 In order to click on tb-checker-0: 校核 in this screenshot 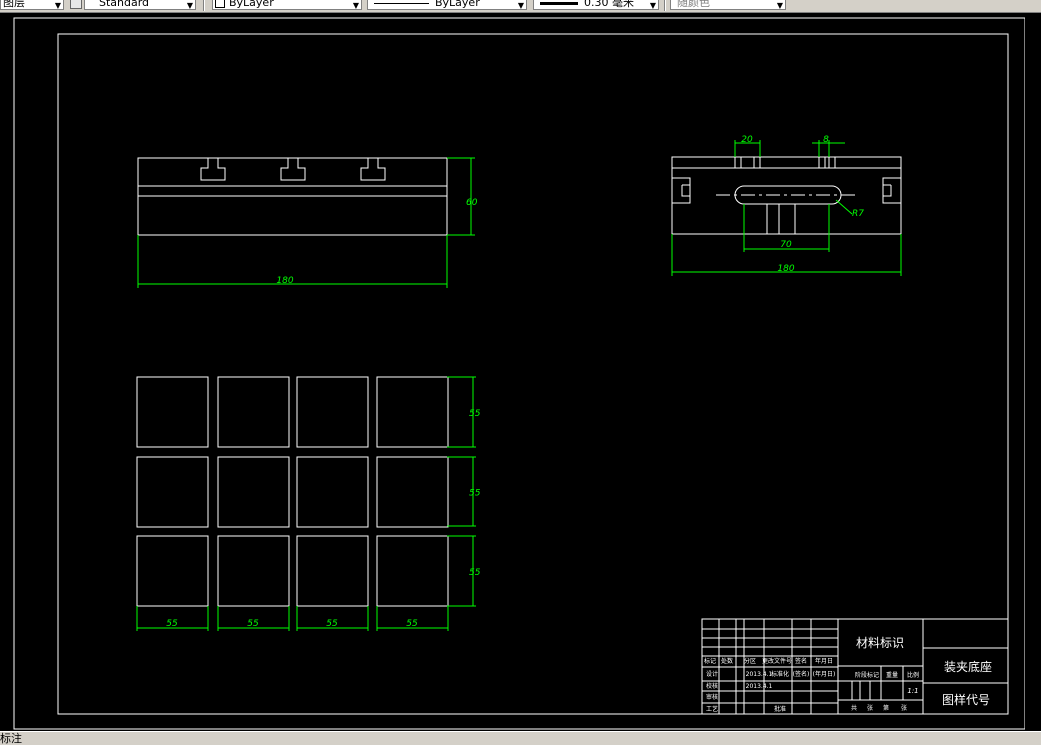, I will do `click(712, 686)`.